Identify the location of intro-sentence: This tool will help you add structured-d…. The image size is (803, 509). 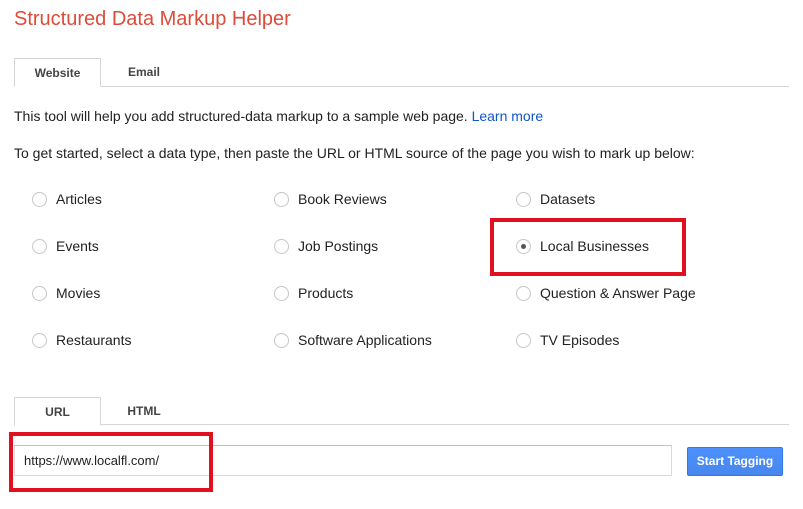
(241, 116).